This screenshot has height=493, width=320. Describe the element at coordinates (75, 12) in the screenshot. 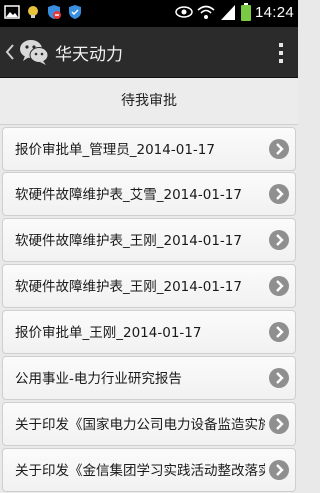

I see `shield-icon` at that location.